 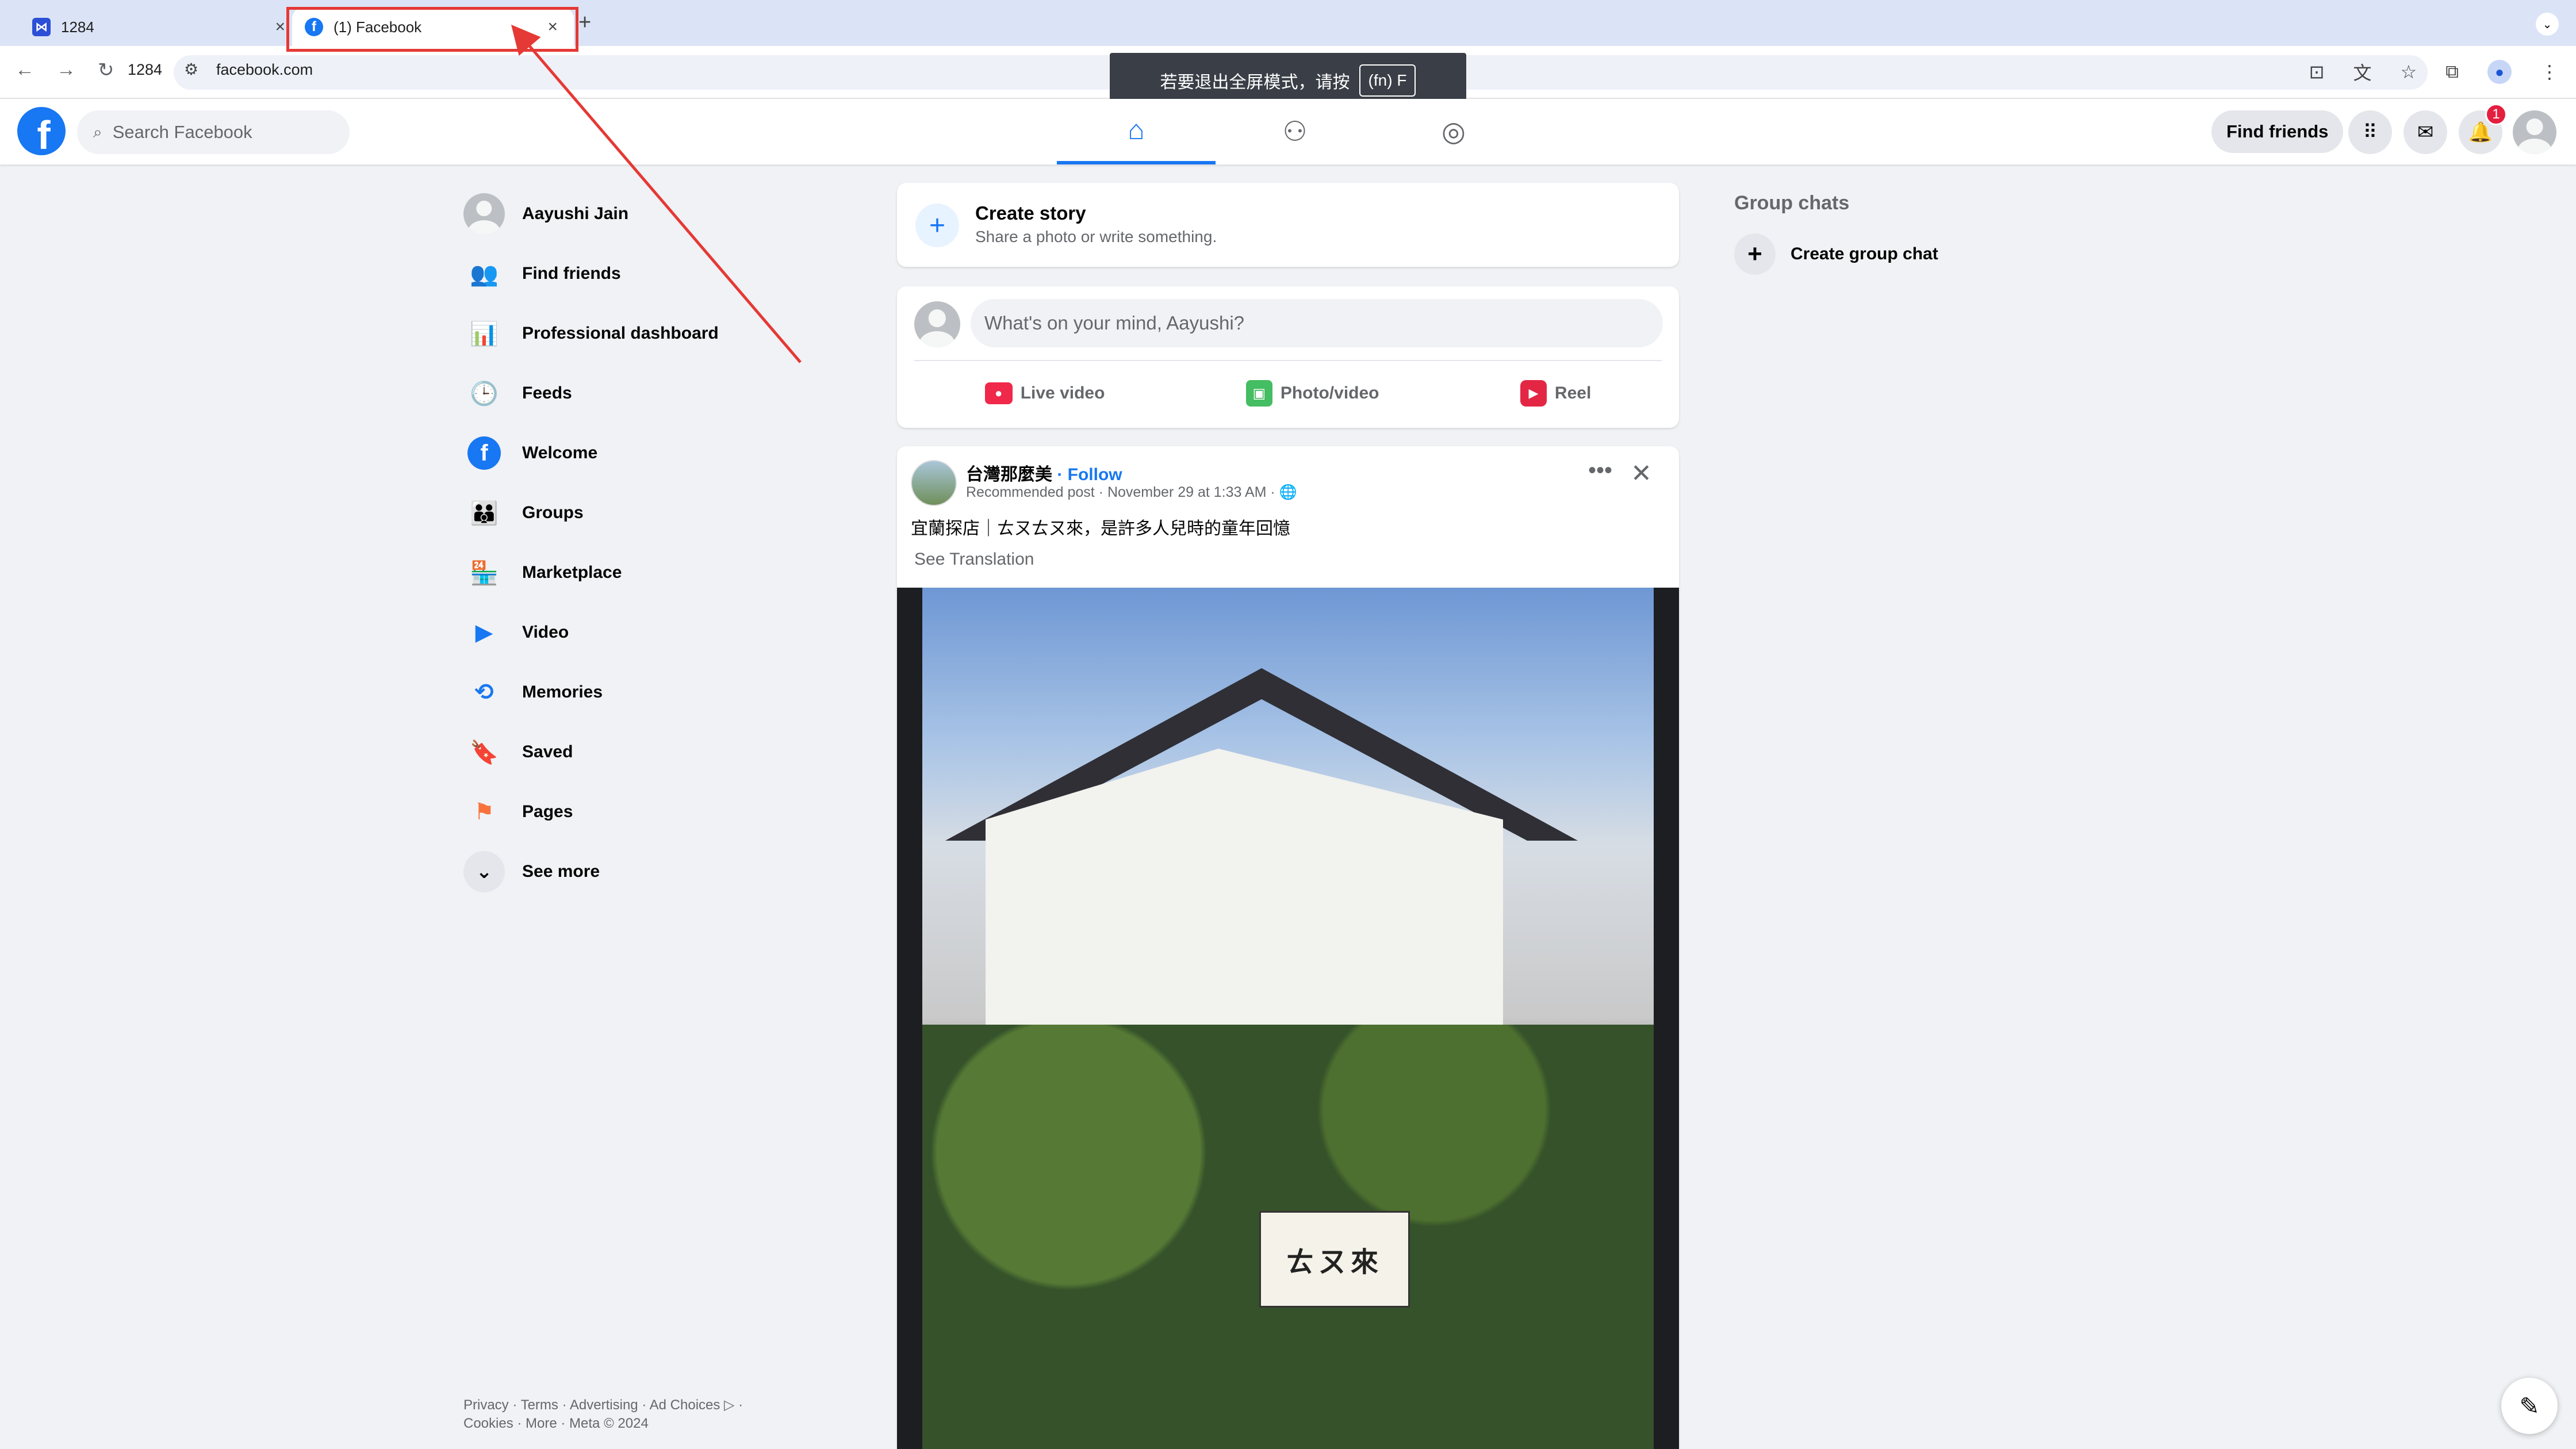 I want to click on sidebar-item-label: Pages, so click(x=547, y=811).